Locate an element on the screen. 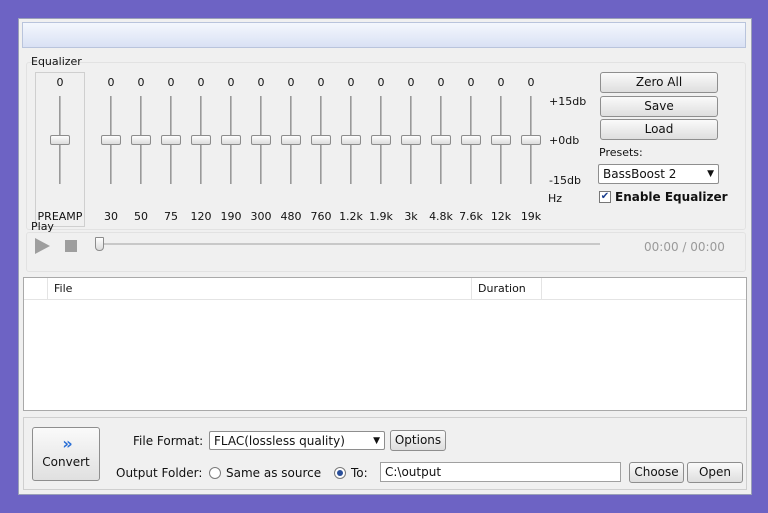 The image size is (768, 513). time-readout: 00:00 / 00:00 is located at coordinates (684, 247).